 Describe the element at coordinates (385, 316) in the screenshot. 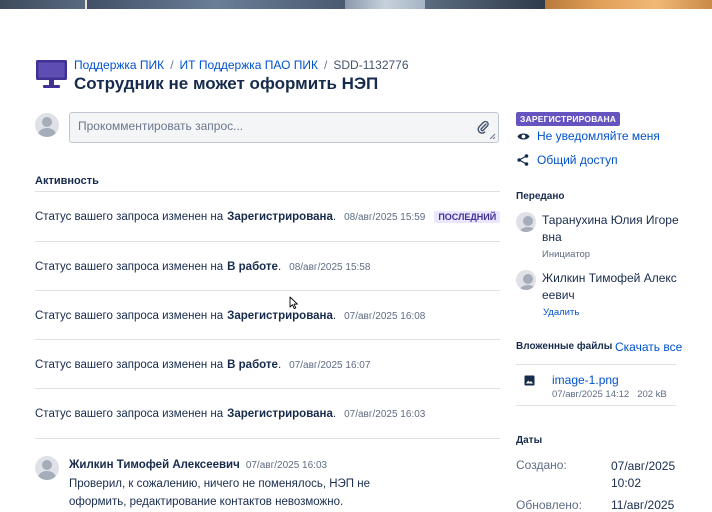

I see `activity-time: 07/авг/2025 16:08` at that location.